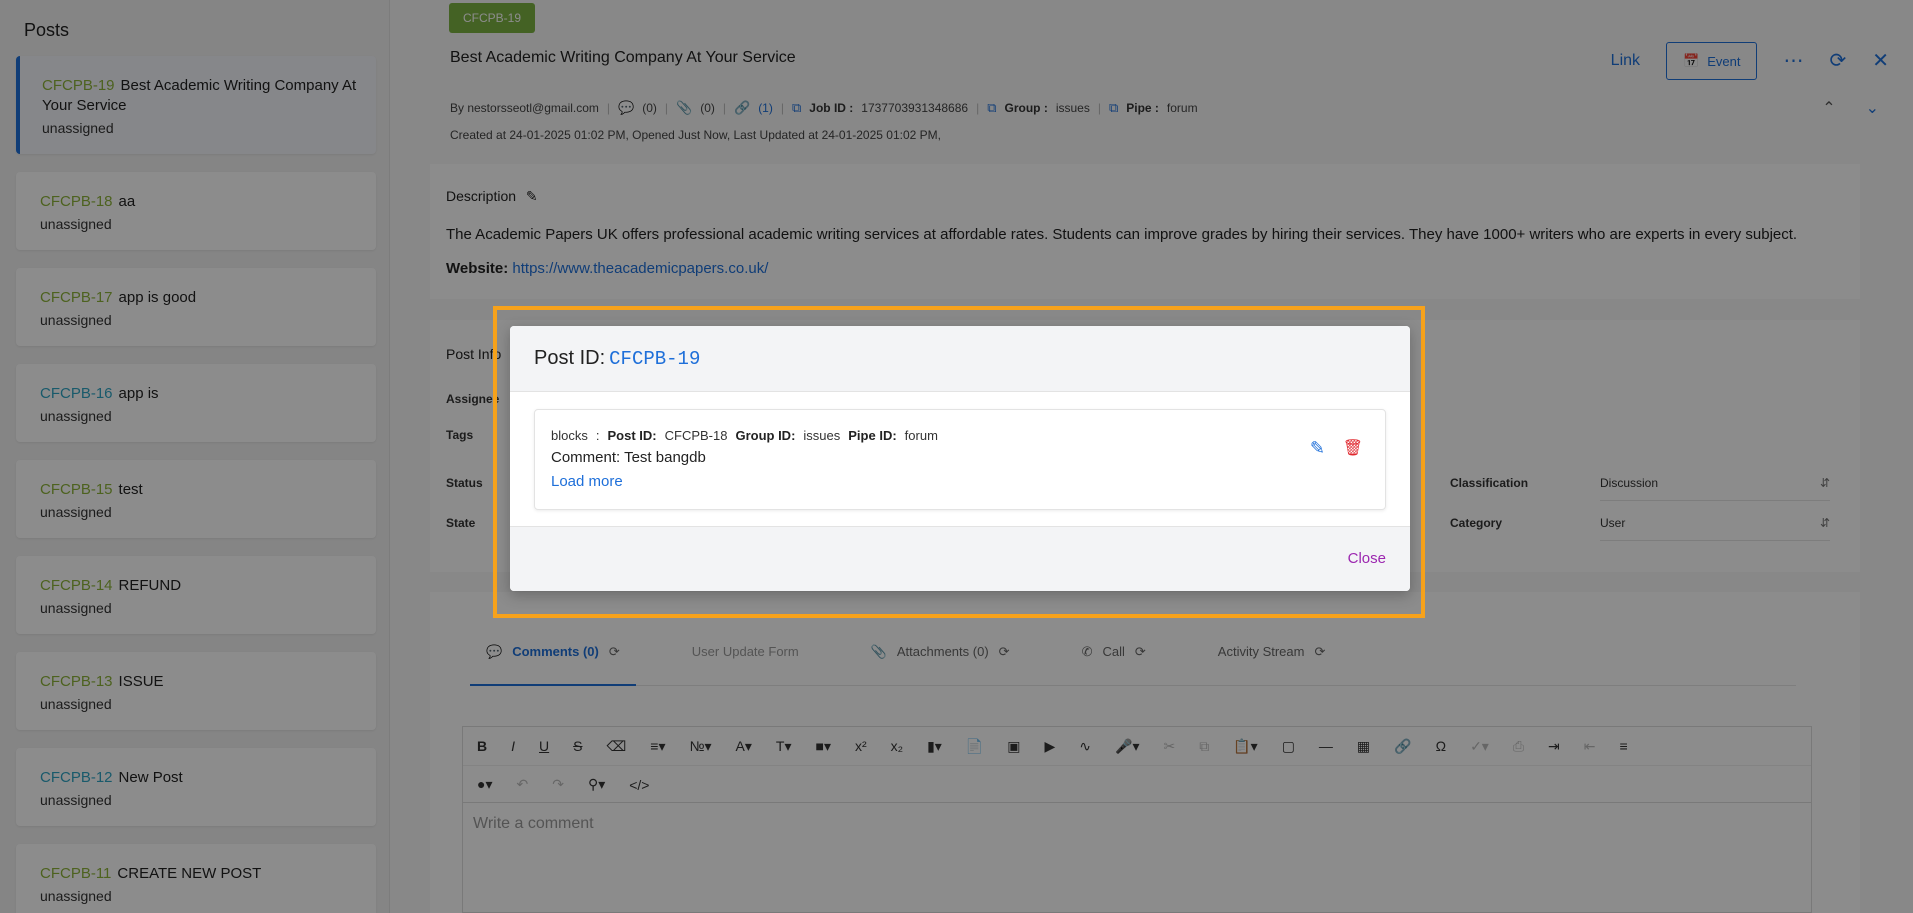 The height and width of the screenshot is (913, 1913). Describe the element at coordinates (655, 359) in the screenshot. I see `modal-post-id: CFCPB-19` at that location.